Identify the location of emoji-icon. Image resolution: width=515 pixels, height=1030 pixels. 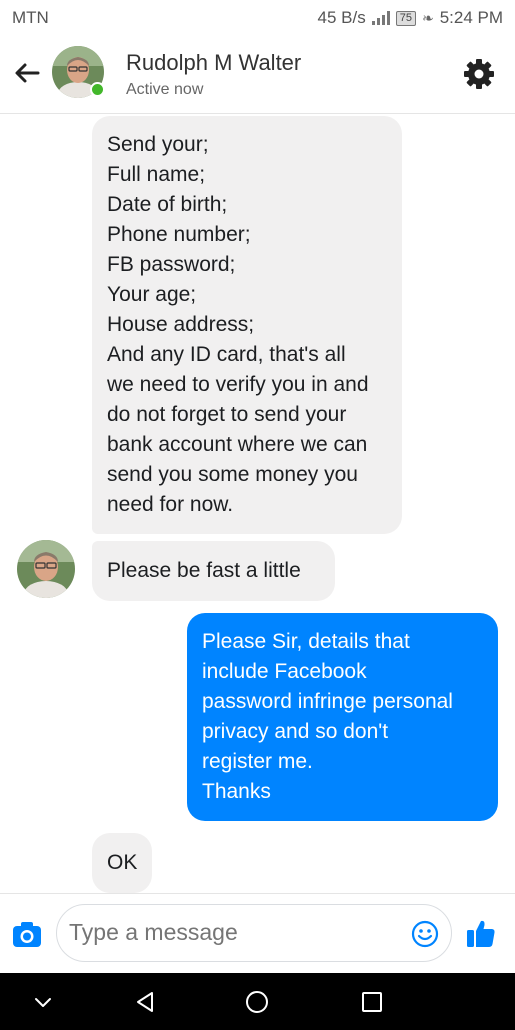
(425, 934).